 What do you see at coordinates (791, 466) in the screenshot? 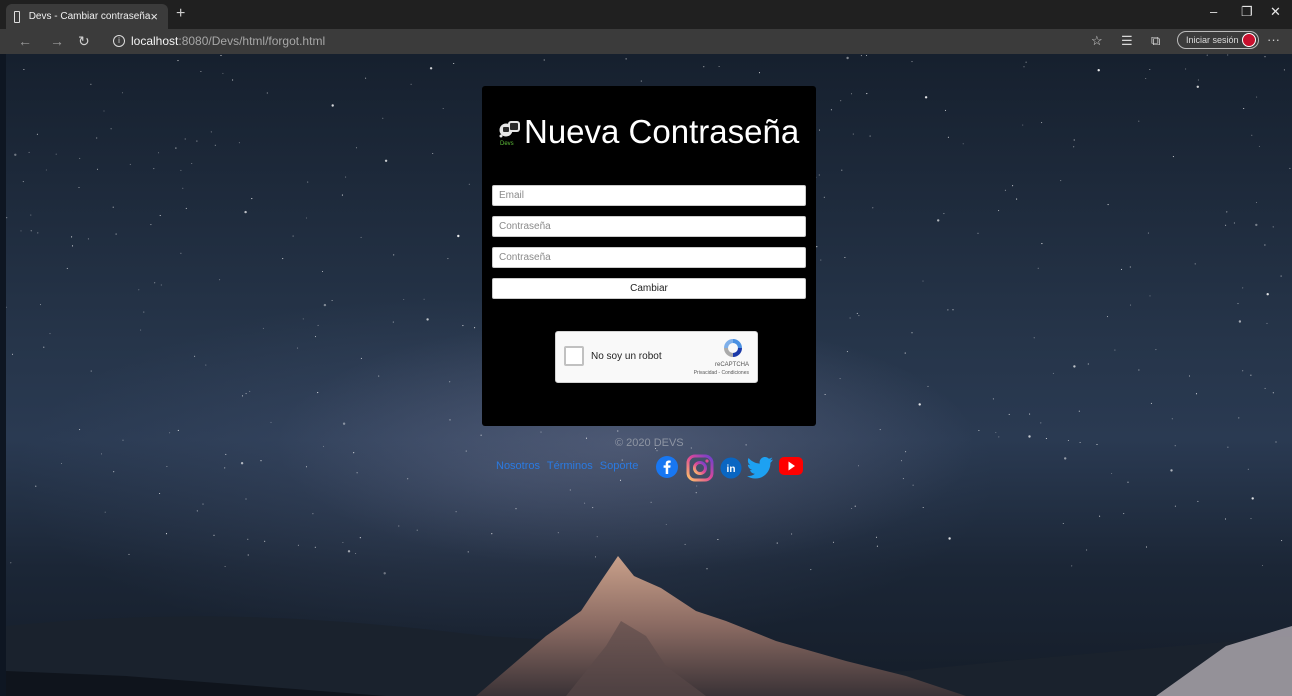
I see `youtube-icon` at bounding box center [791, 466].